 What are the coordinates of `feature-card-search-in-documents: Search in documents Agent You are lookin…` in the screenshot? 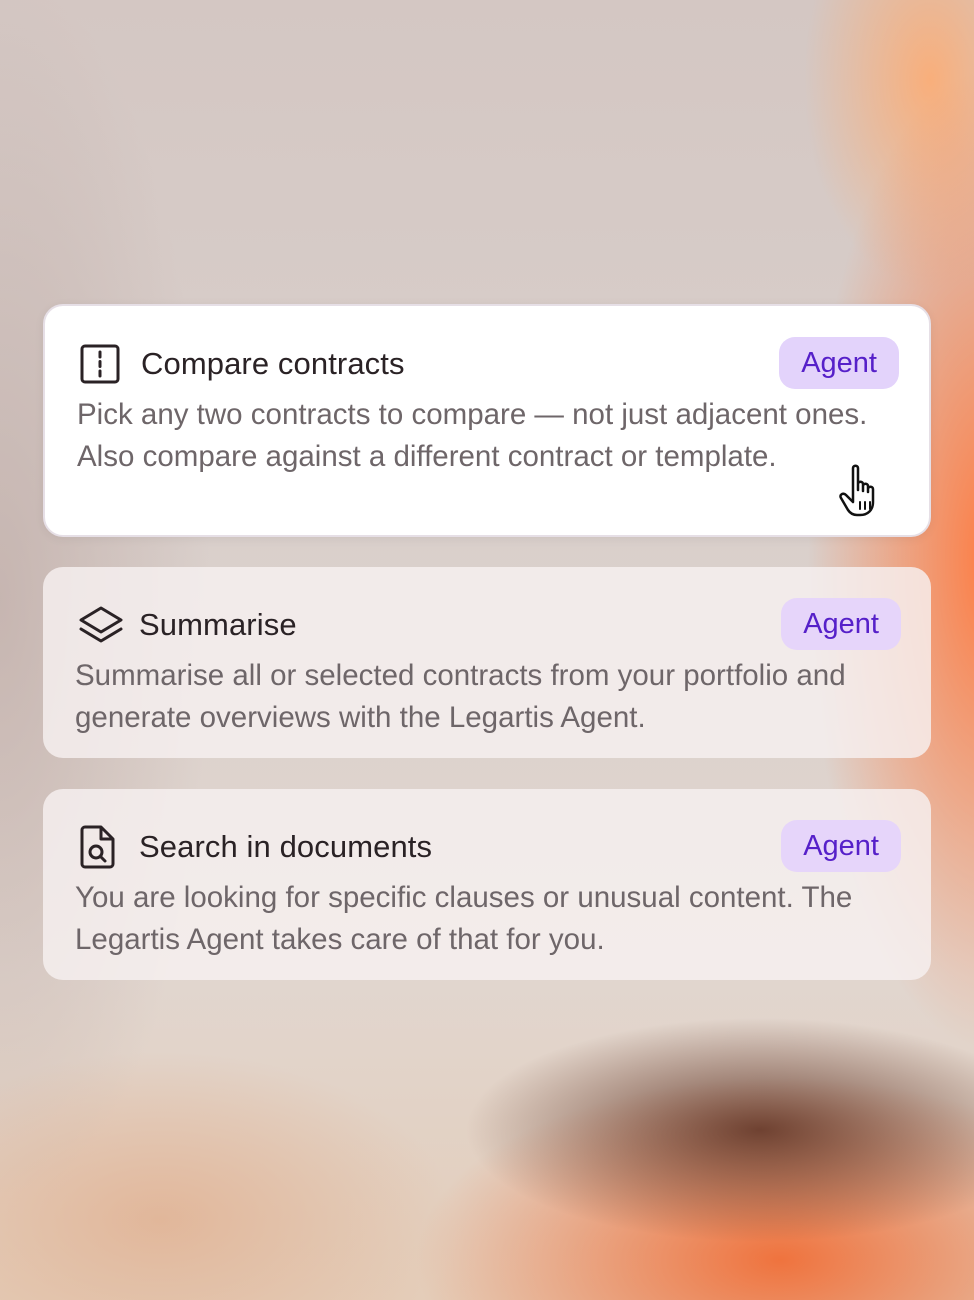 It's located at (487, 884).